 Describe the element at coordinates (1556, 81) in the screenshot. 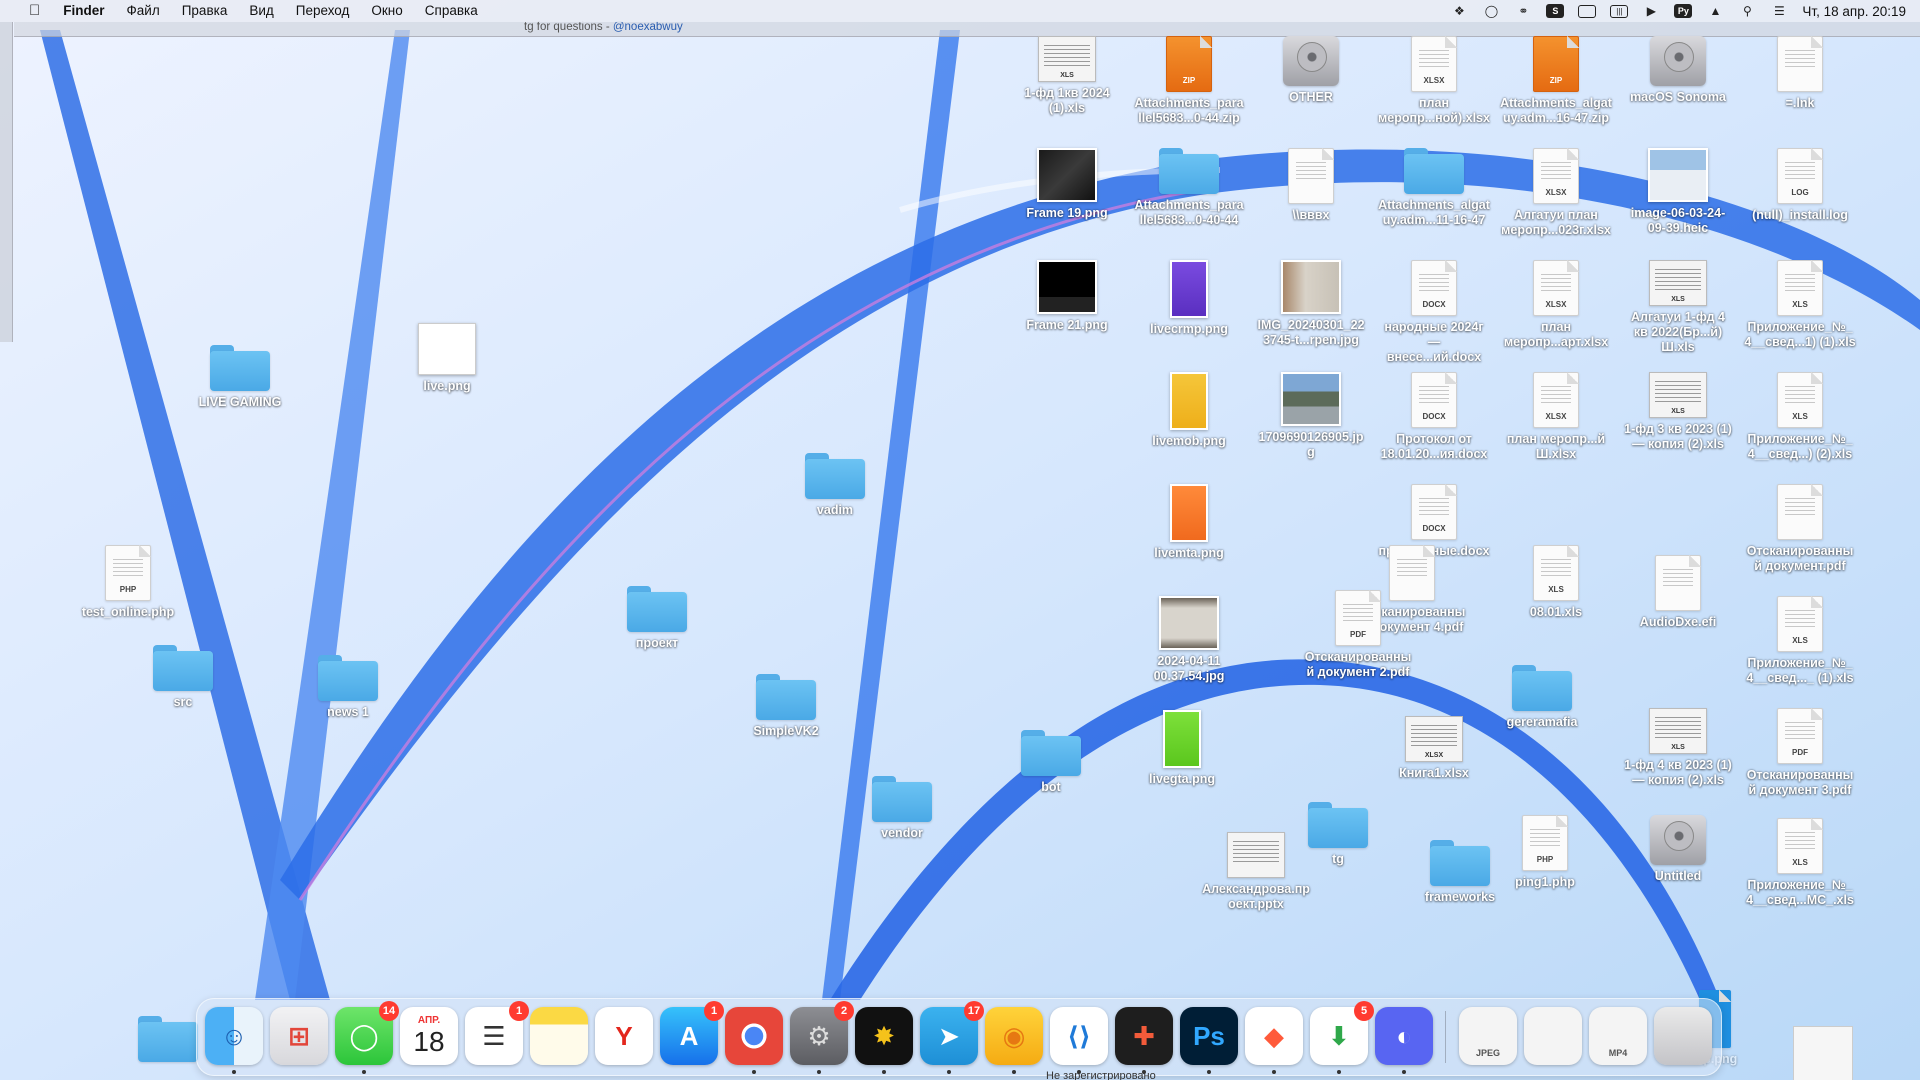

I see `desktop-item: ZIP Attachments_algatuy.adm...16-47.zip` at that location.